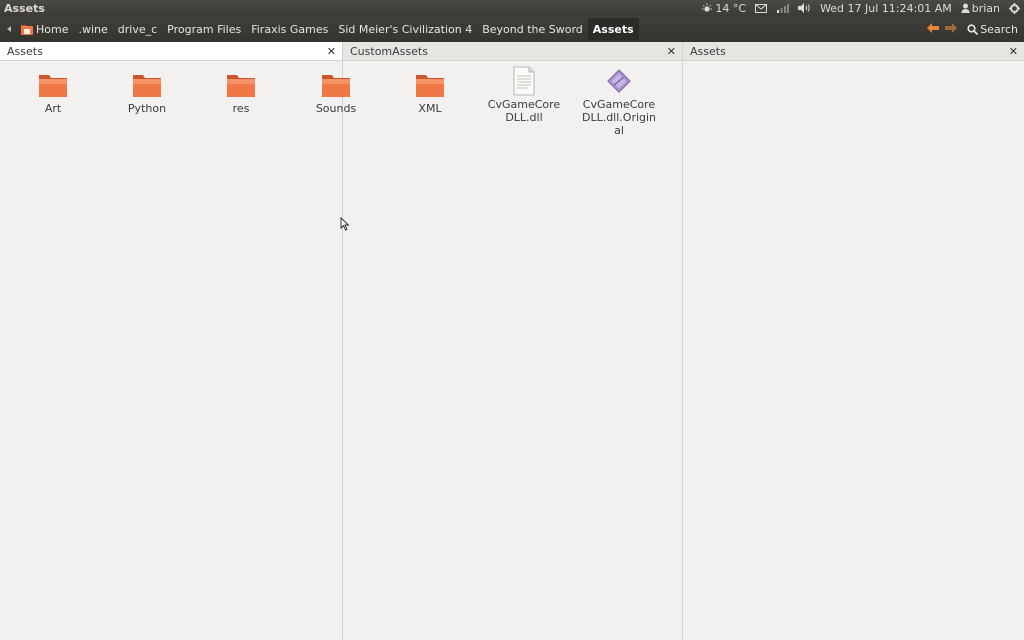 The height and width of the screenshot is (640, 1024). I want to click on session-indicator, so click(1014, 8).